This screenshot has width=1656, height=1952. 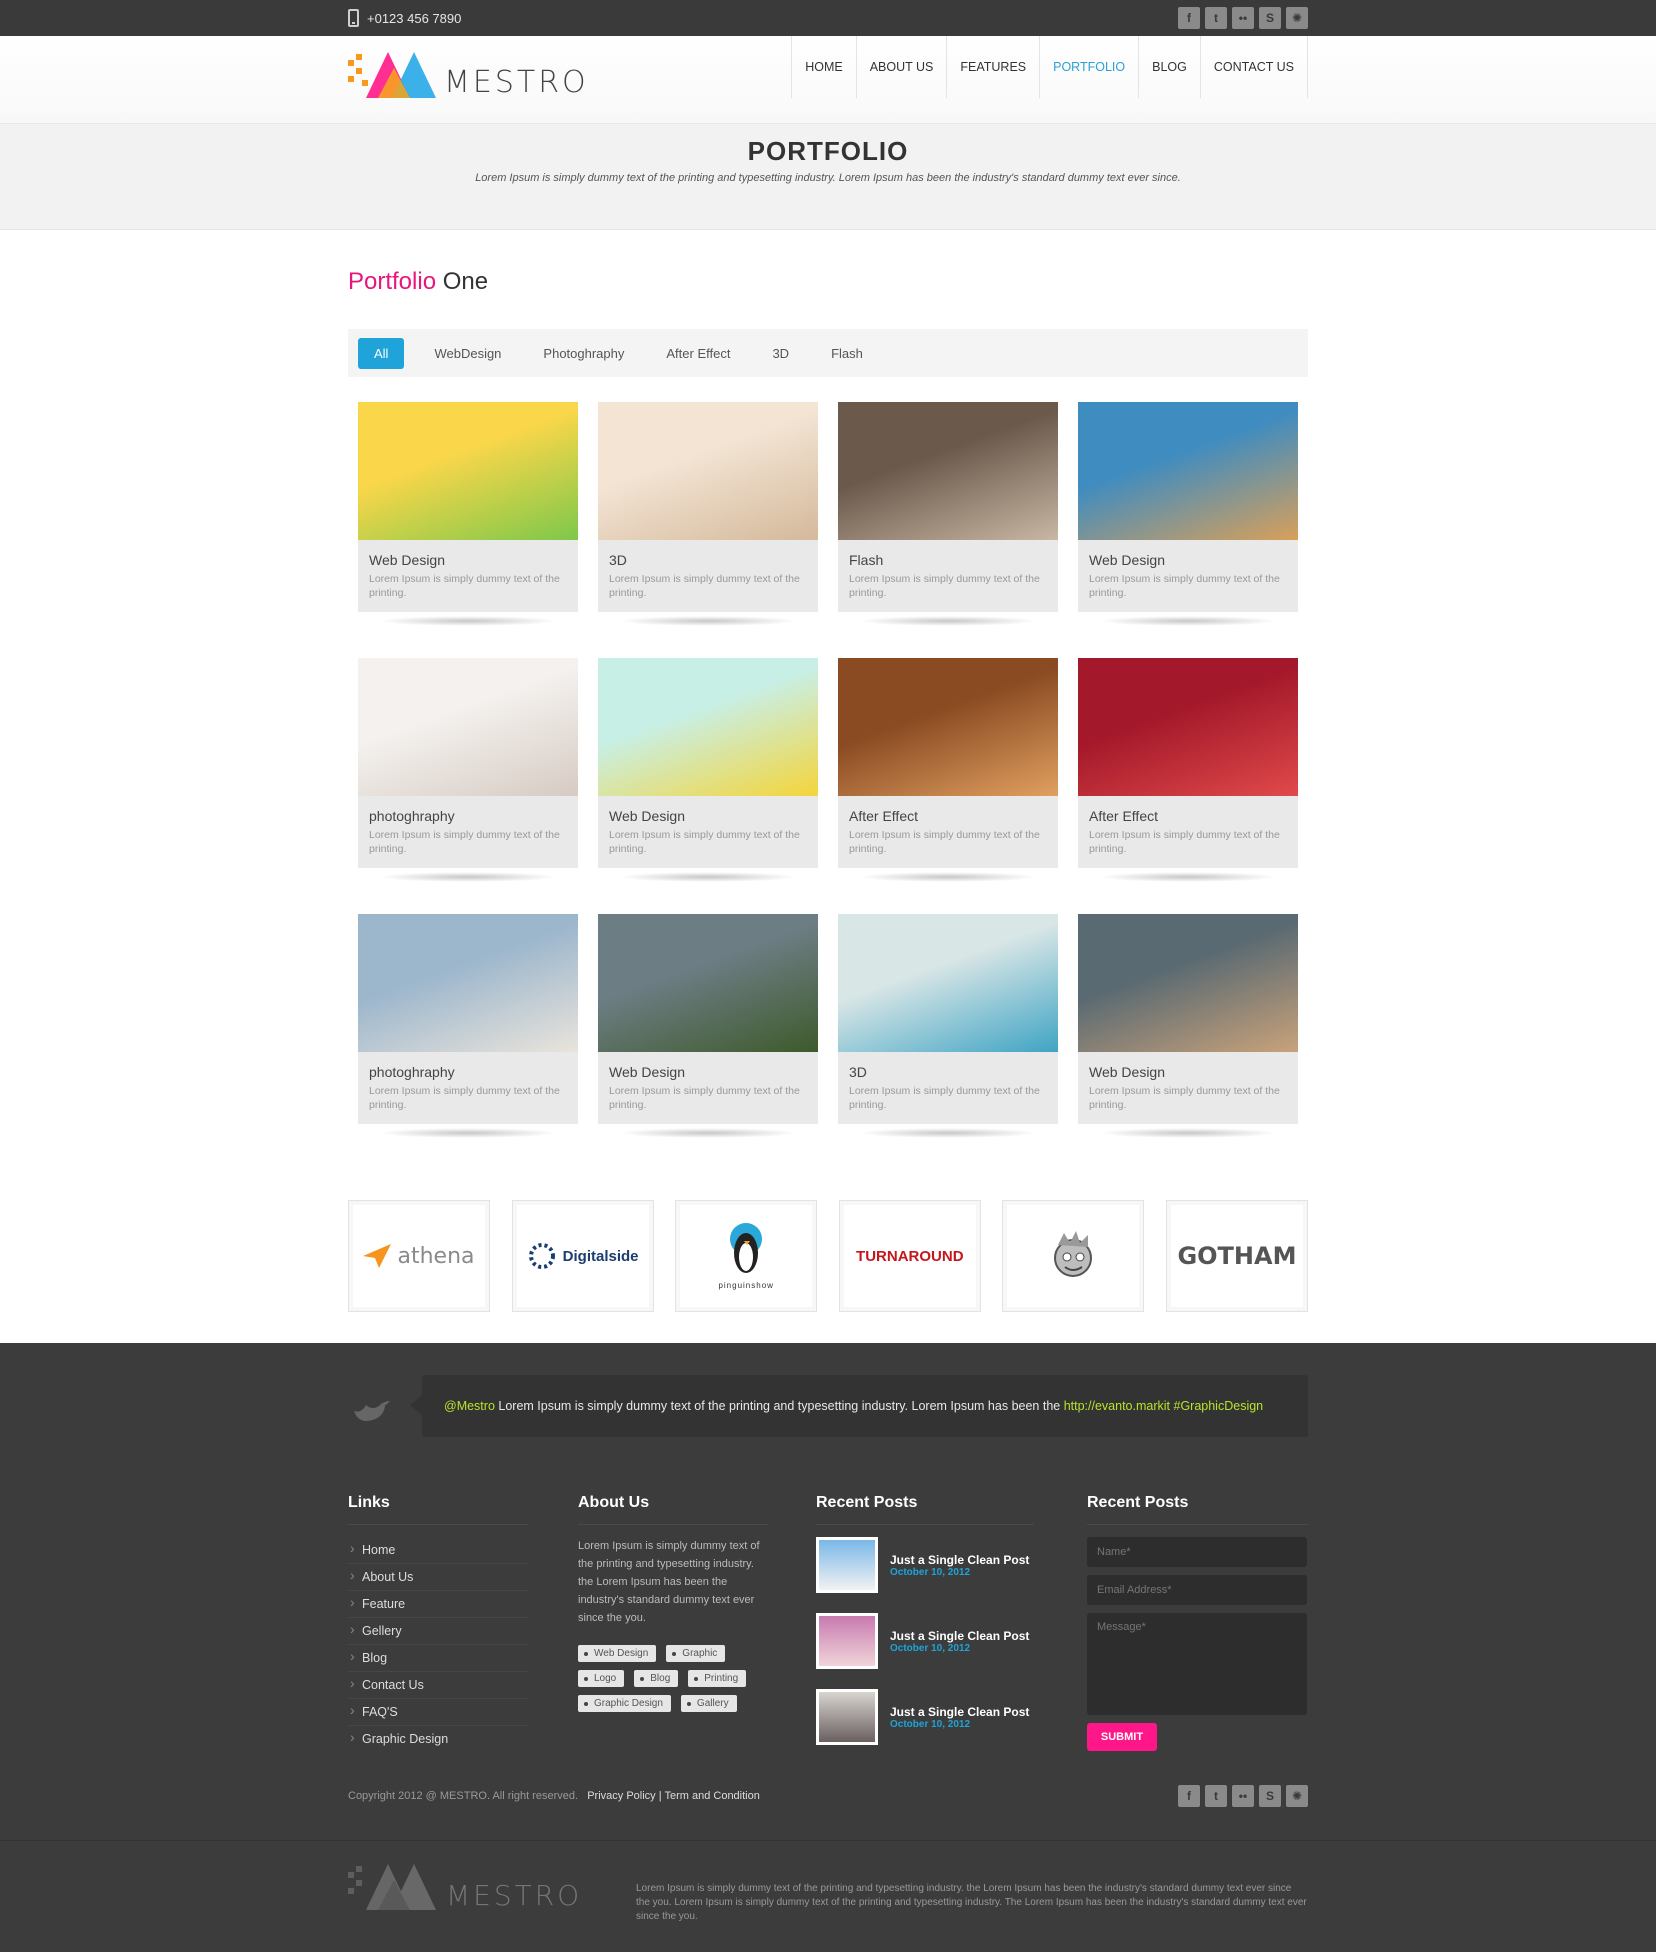 What do you see at coordinates (462, 281) in the screenshot?
I see `section-title-rest: One` at bounding box center [462, 281].